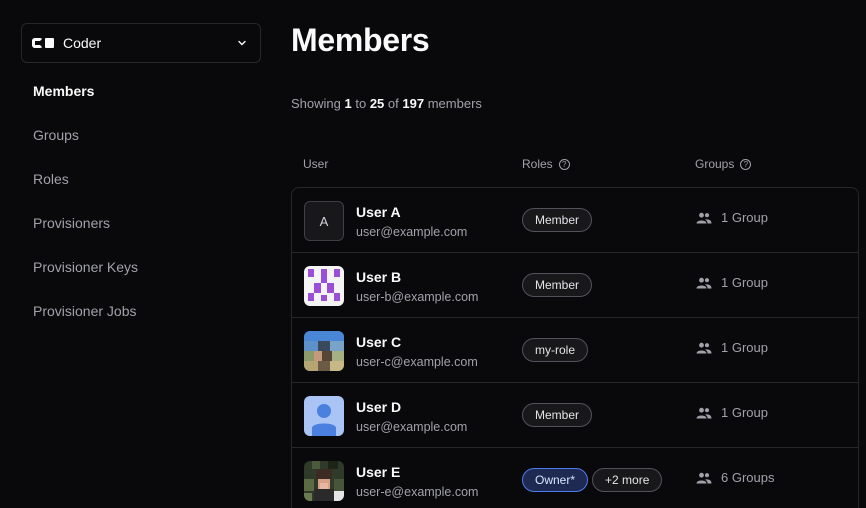 The height and width of the screenshot is (508, 866). I want to click on column-header-groups: Groups?, so click(723, 164).